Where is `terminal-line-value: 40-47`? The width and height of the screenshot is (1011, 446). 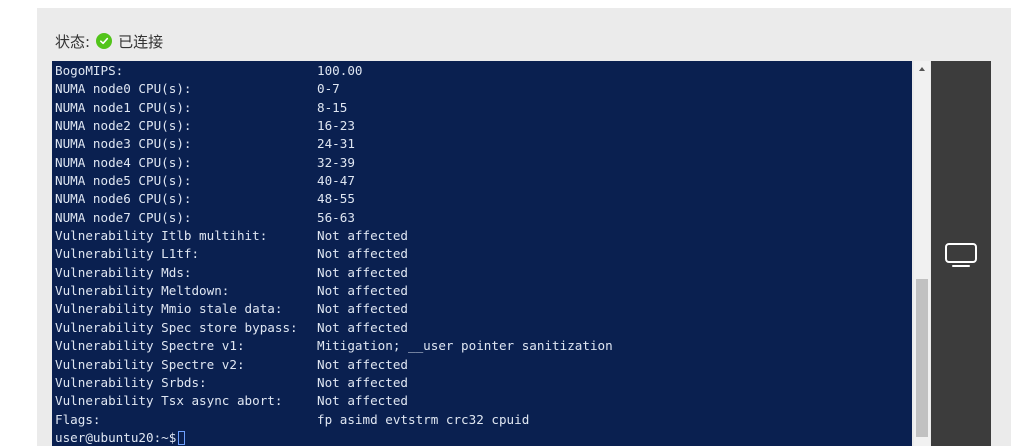
terminal-line-value: 40-47 is located at coordinates (336, 181).